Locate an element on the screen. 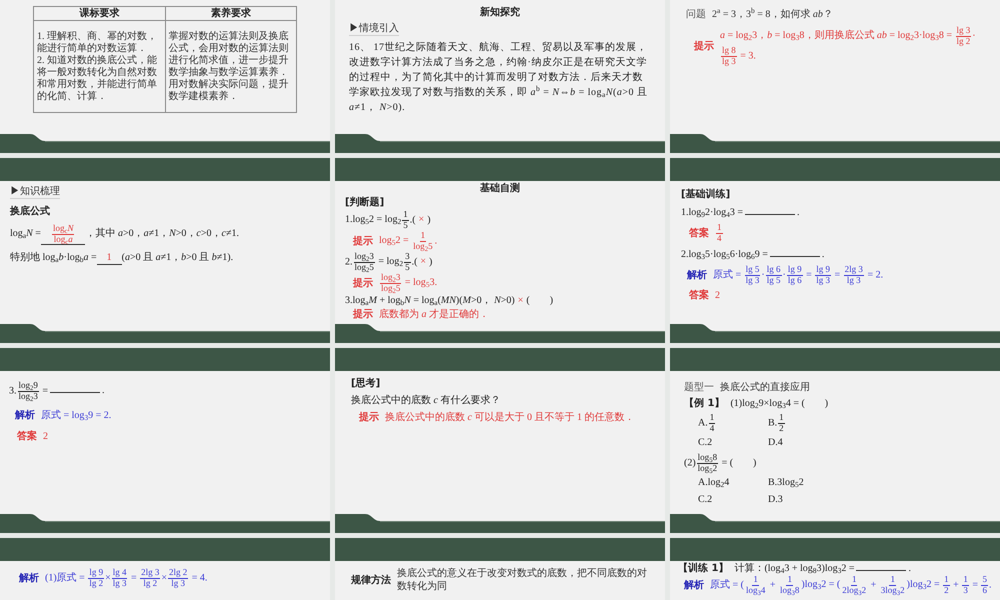 Image resolution: width=1000 pixels, height=600 pixels. answer-text: 1 4 is located at coordinates (719, 233).